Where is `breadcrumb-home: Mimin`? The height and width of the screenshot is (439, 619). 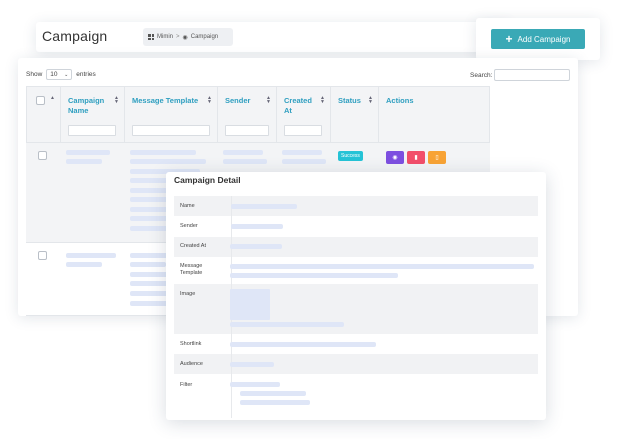 breadcrumb-home: Mimin is located at coordinates (165, 37).